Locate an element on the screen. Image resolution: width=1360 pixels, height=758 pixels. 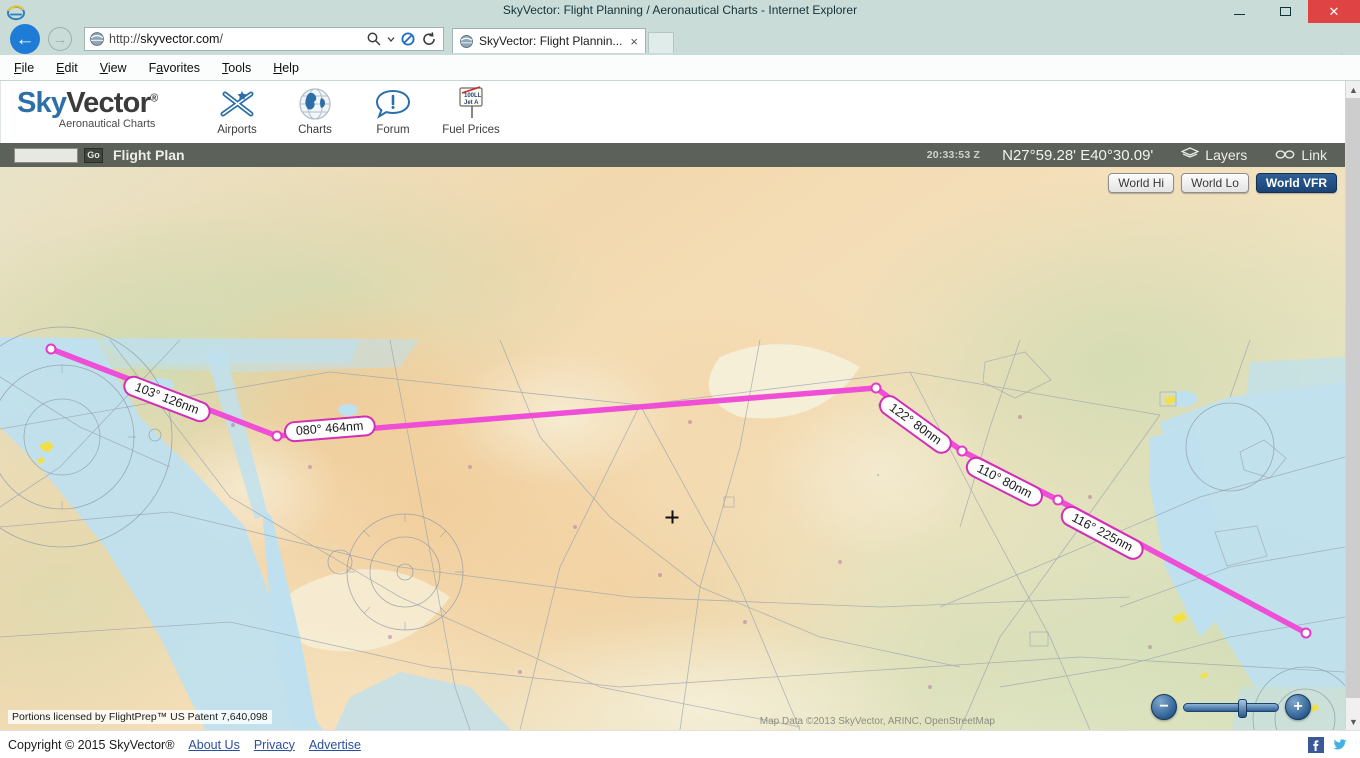
address-text: http://skyvector.com/ is located at coordinates (237, 39).